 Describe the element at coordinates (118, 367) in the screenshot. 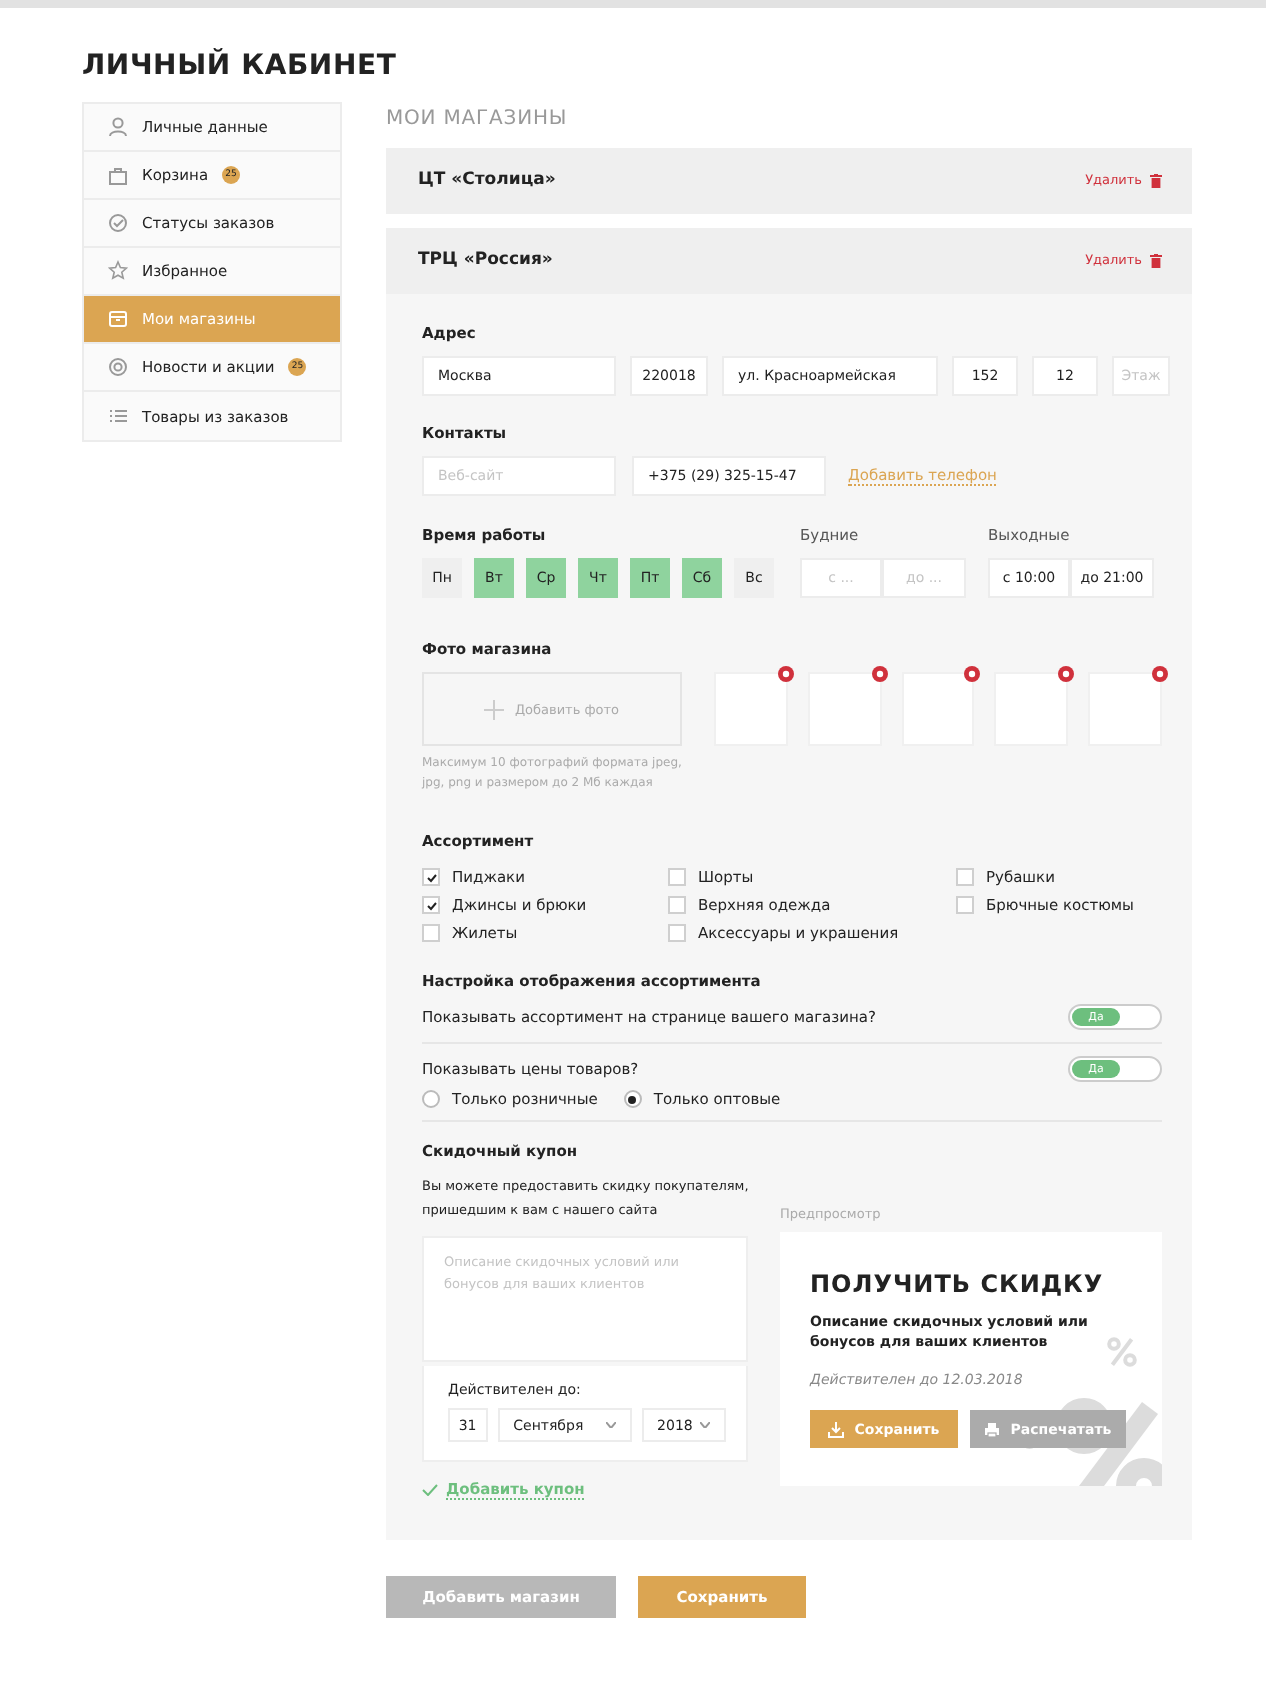

I see `coin-icon` at that location.